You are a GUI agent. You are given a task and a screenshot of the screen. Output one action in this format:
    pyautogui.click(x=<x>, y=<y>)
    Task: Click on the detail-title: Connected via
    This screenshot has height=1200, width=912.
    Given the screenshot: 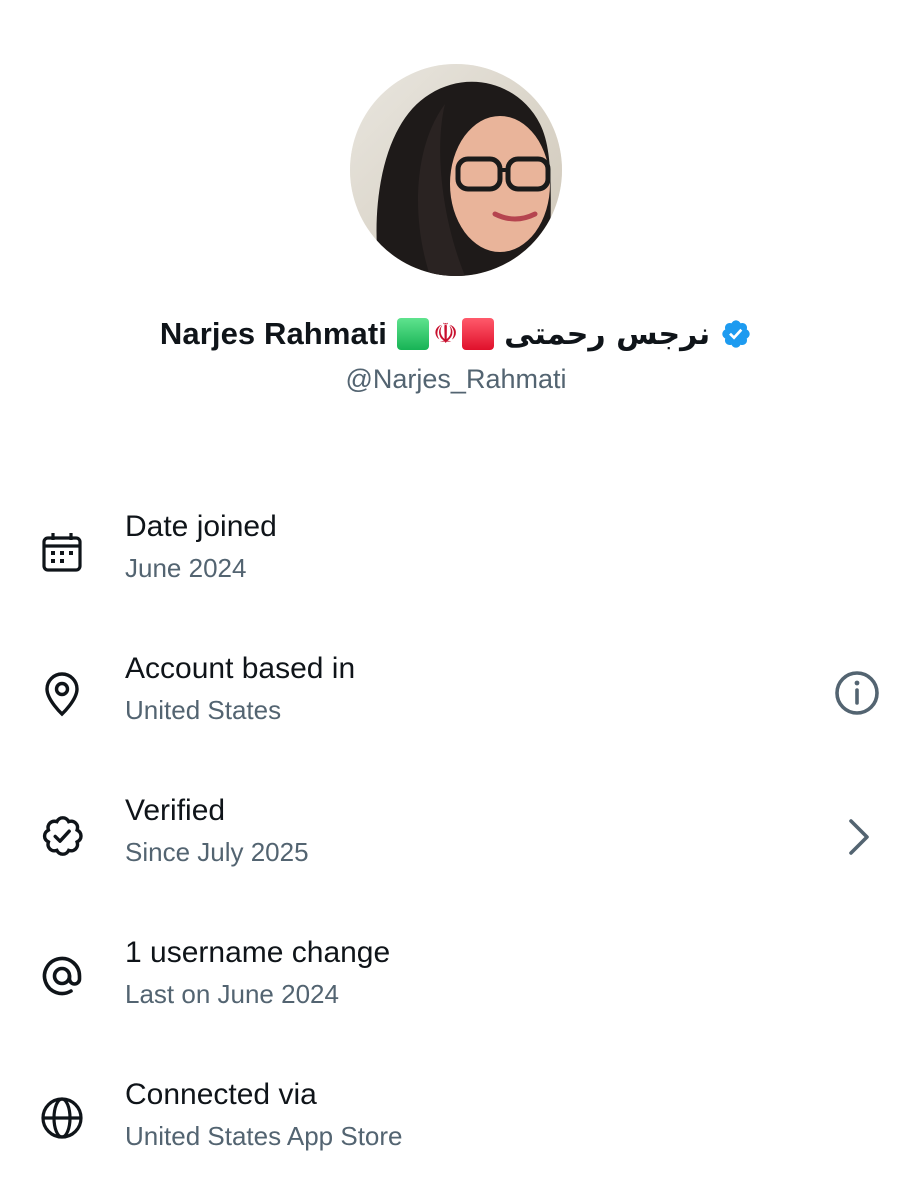 What is the action you would take?
    pyautogui.click(x=221, y=1094)
    